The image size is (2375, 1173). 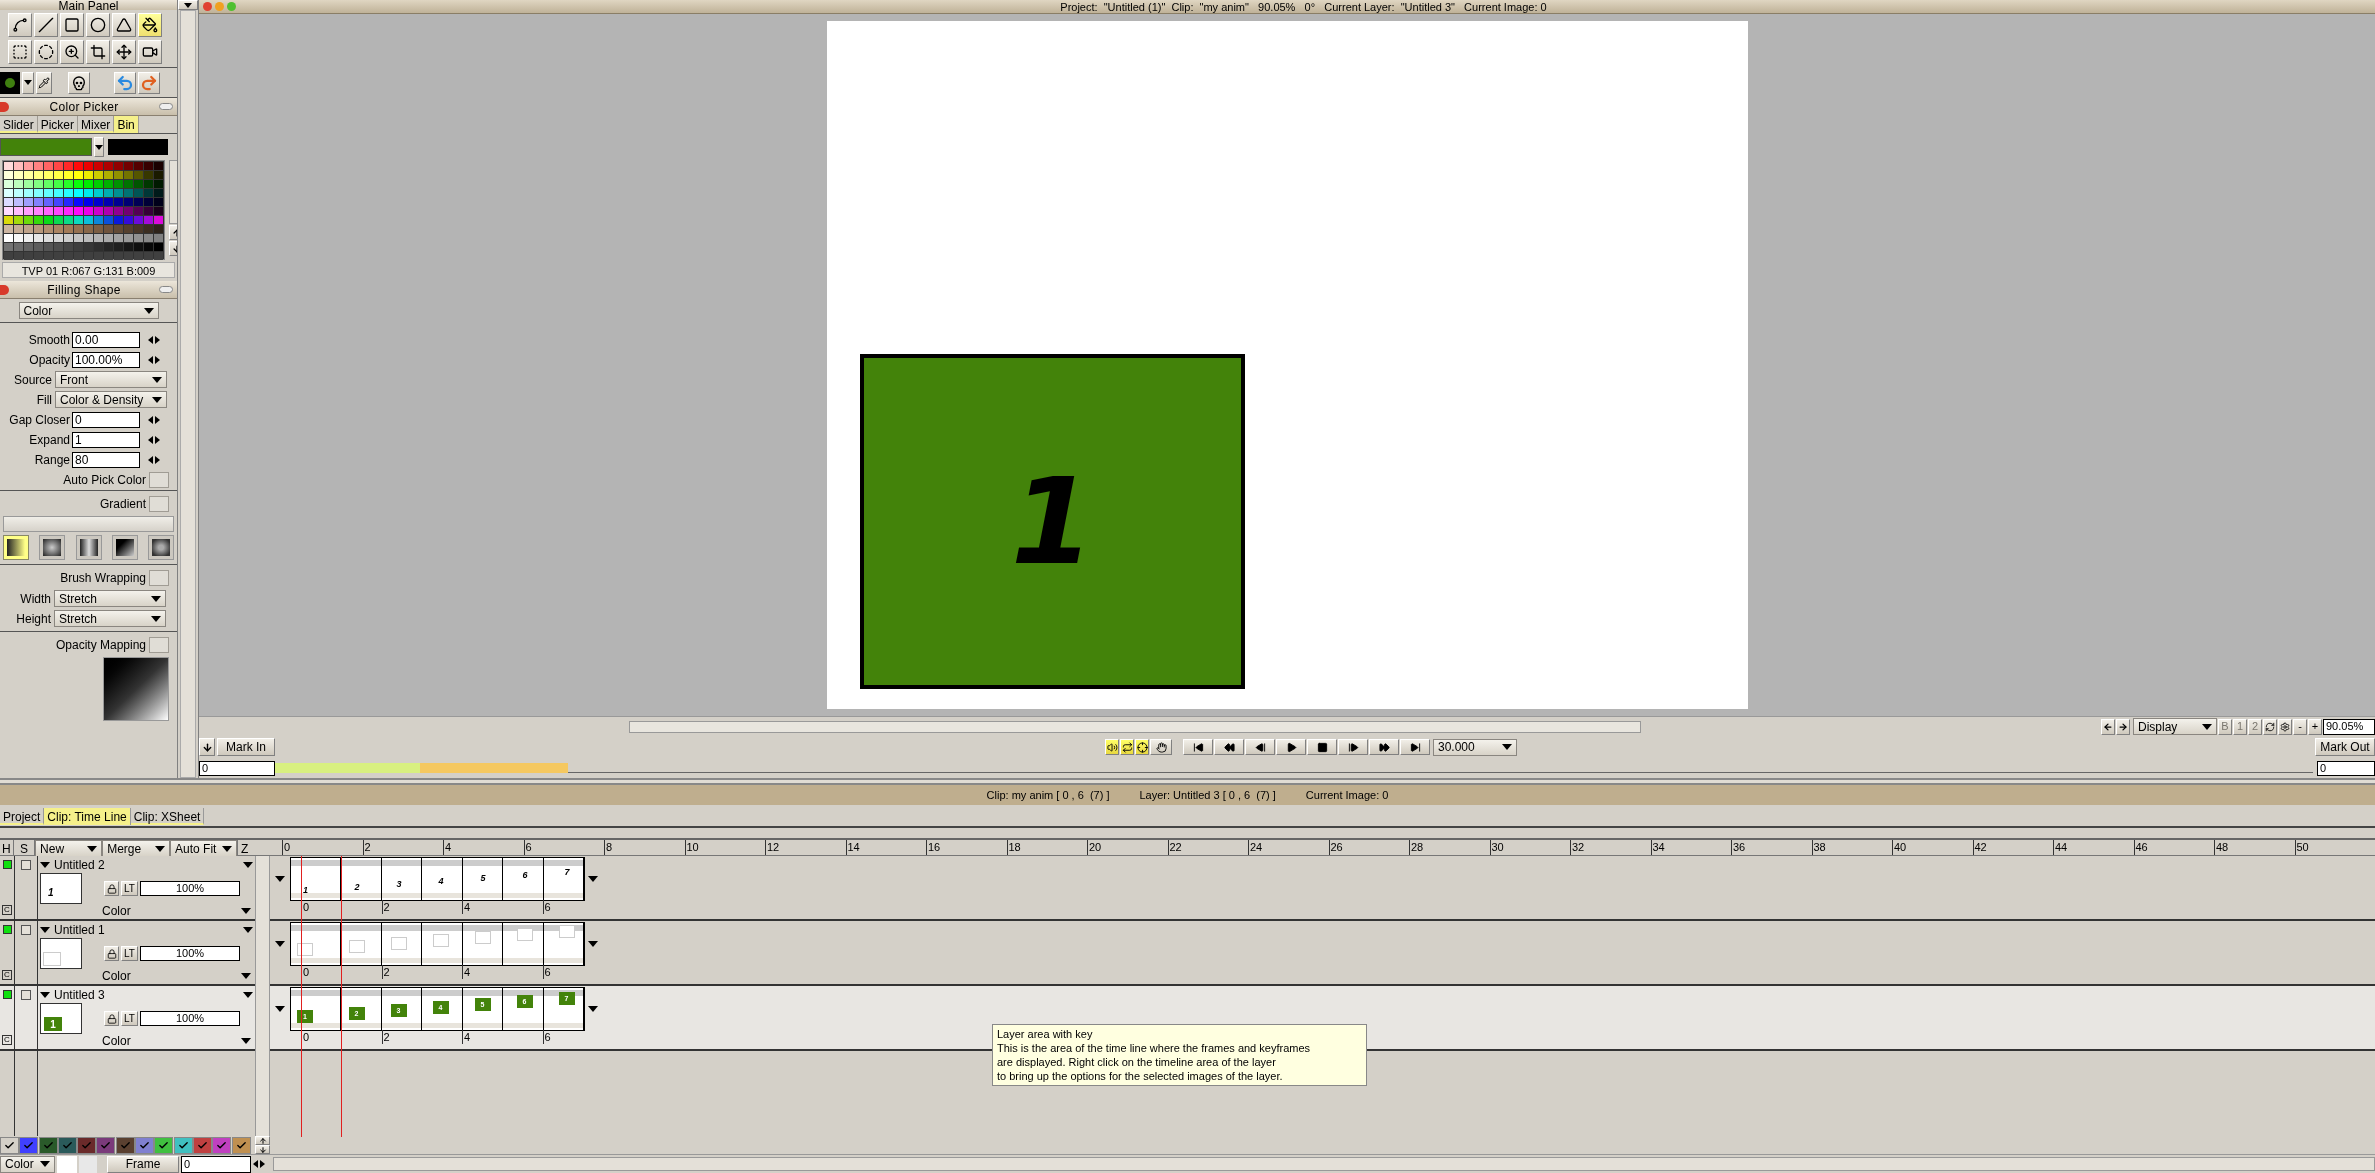 I want to click on number-field: 0.00, so click(x=106, y=339).